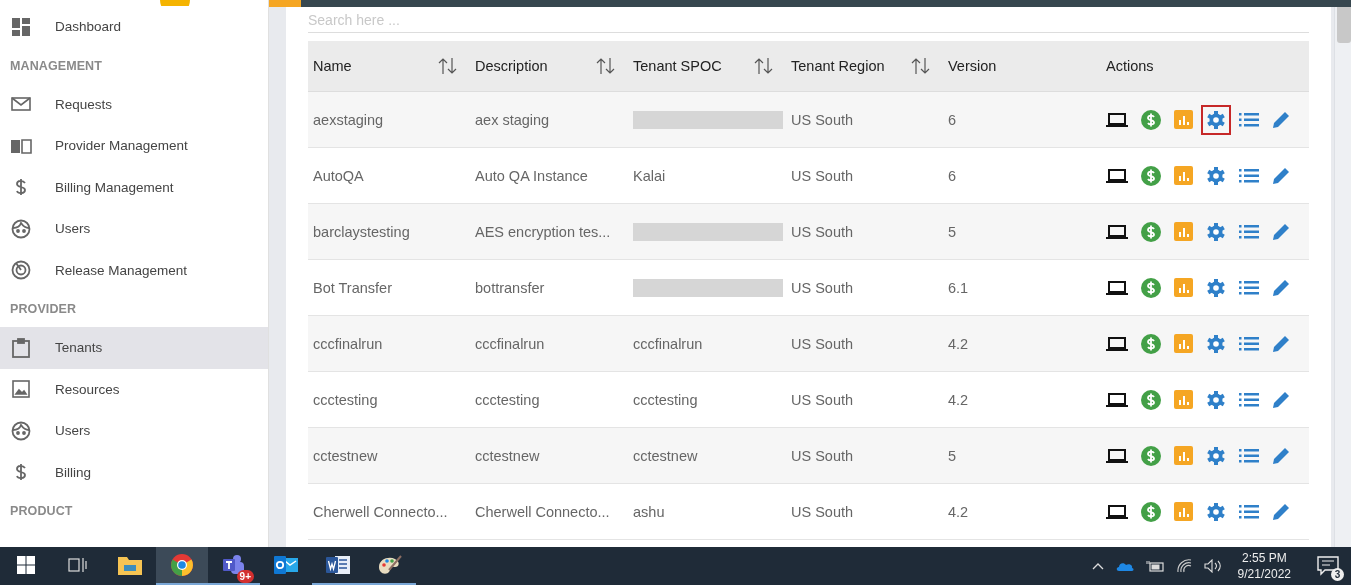 The width and height of the screenshot is (1351, 585). Describe the element at coordinates (134, 187) in the screenshot. I see `sidebar-item: Billing Management` at that location.